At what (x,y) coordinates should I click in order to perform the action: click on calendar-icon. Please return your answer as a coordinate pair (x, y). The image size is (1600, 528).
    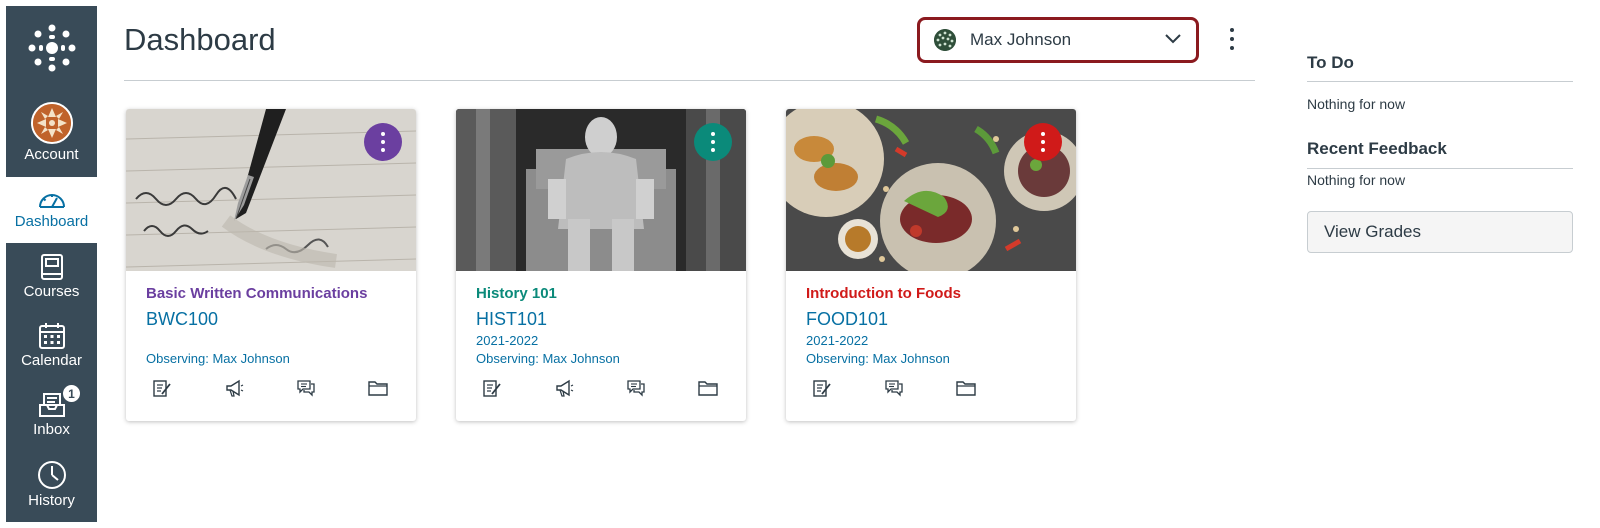
    Looking at the image, I should click on (51, 336).